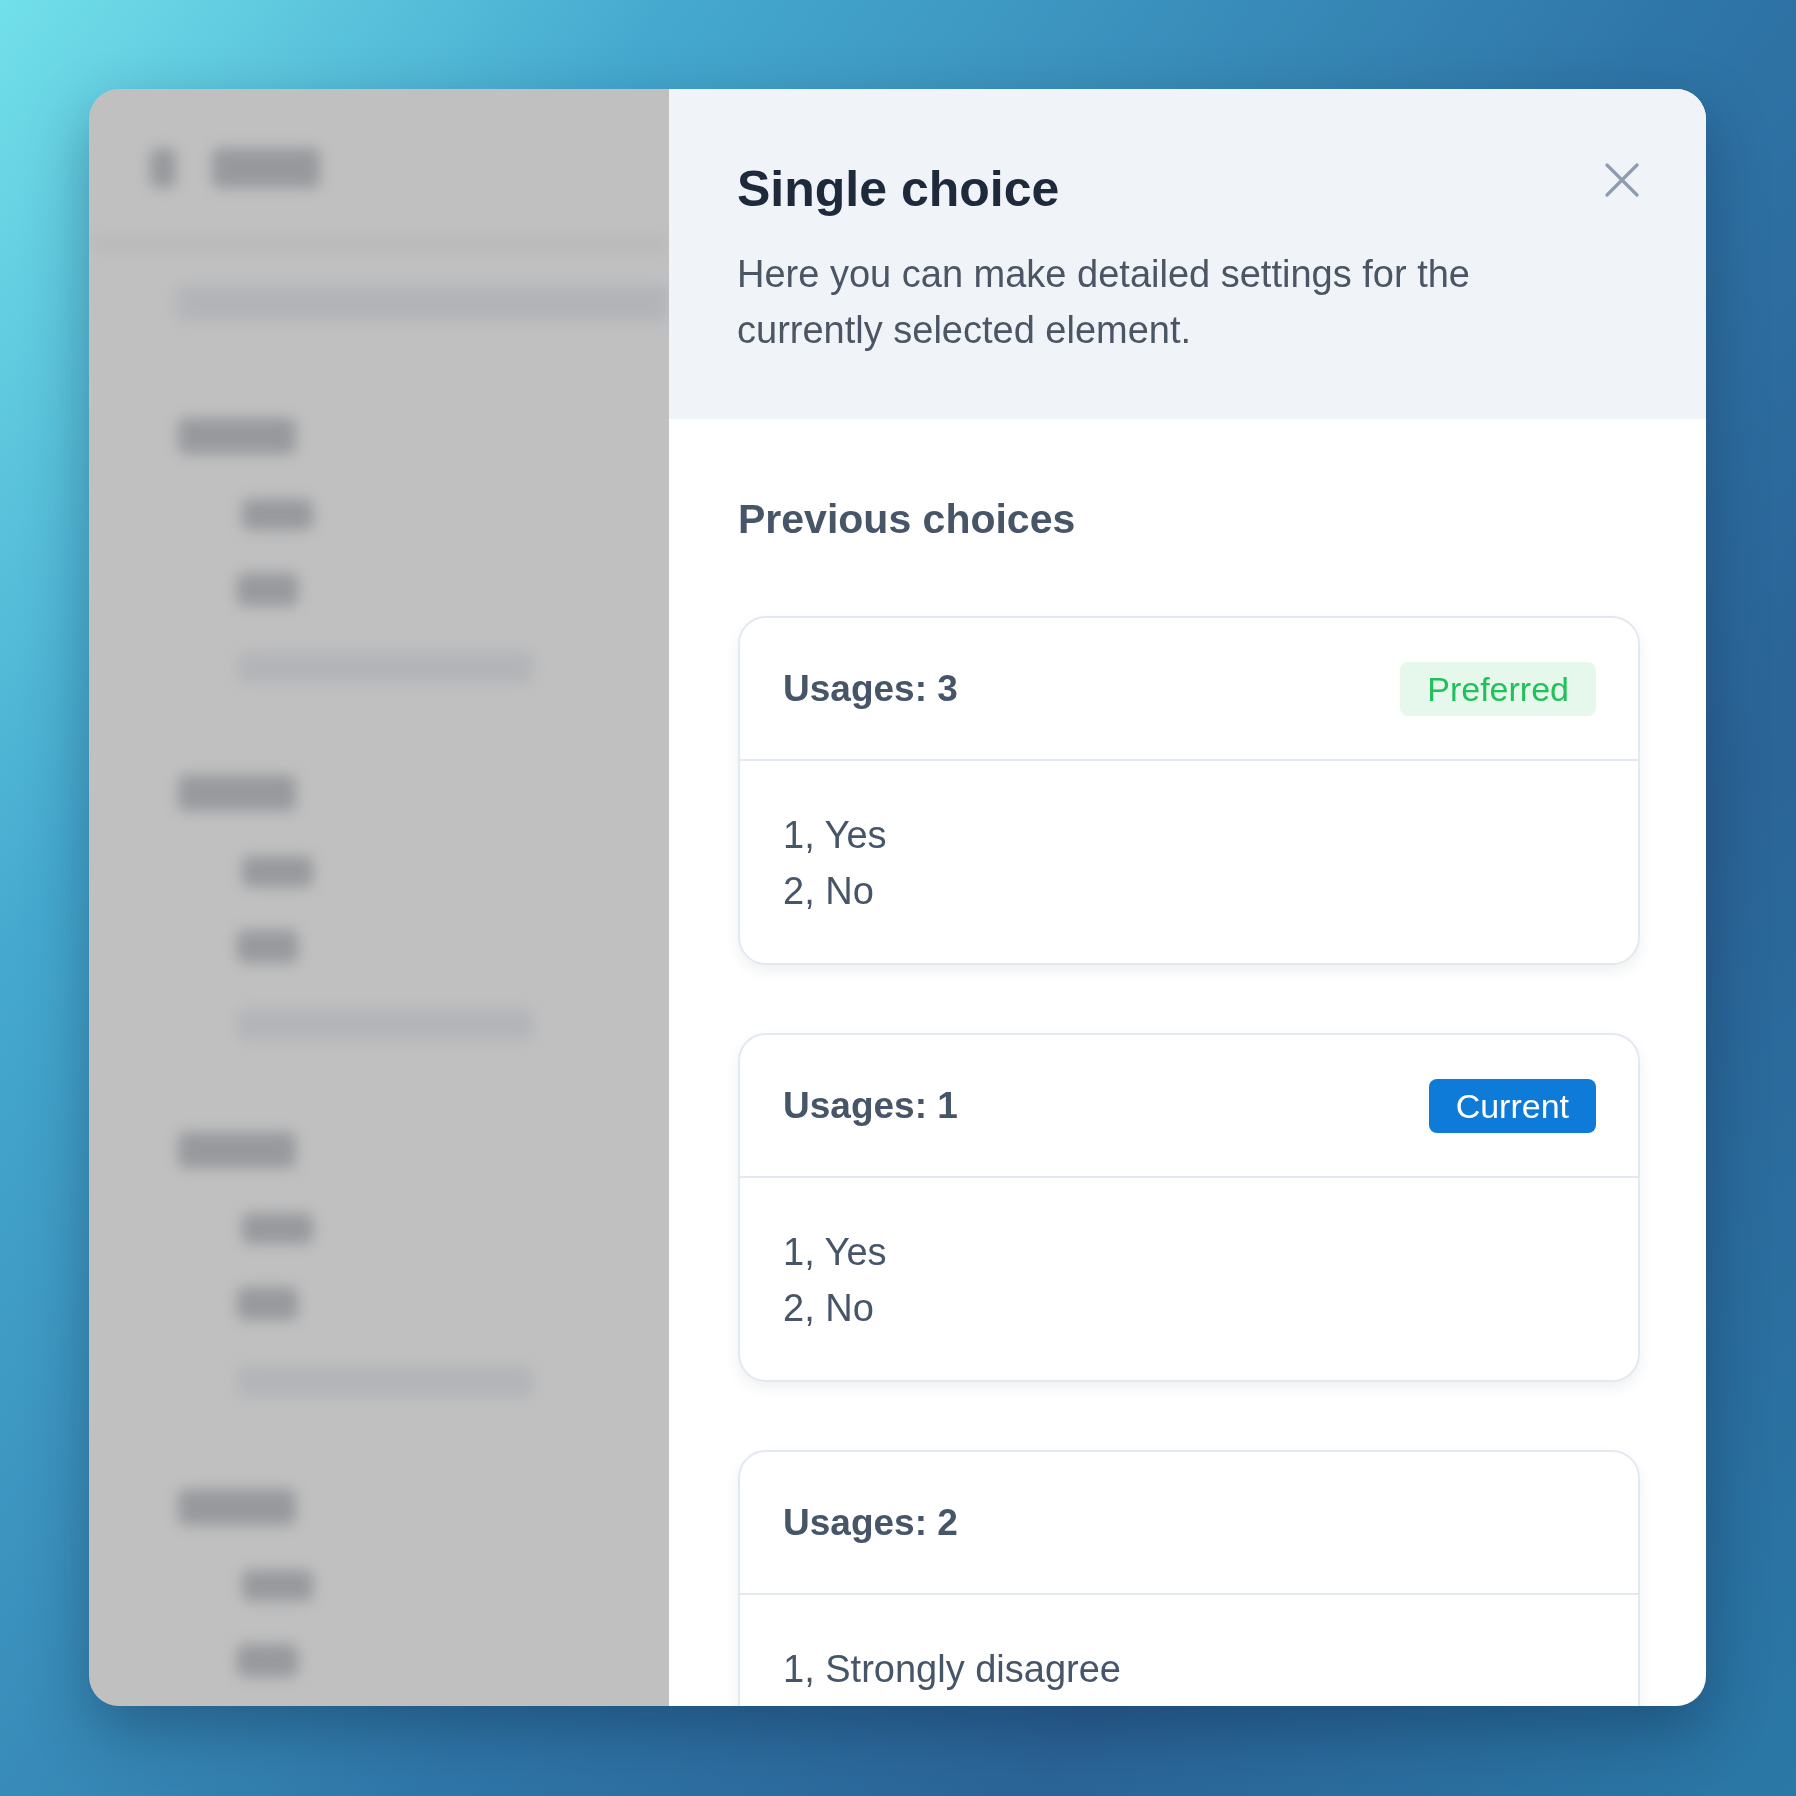 This screenshot has height=1796, width=1796. What do you see at coordinates (898, 189) in the screenshot?
I see `drawer-title: Single choice` at bounding box center [898, 189].